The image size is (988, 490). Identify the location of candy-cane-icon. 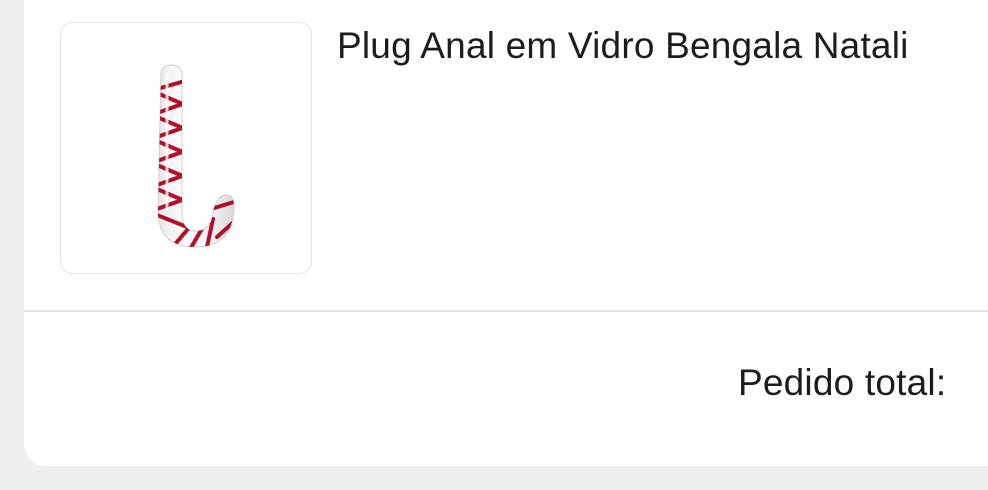
(196, 156).